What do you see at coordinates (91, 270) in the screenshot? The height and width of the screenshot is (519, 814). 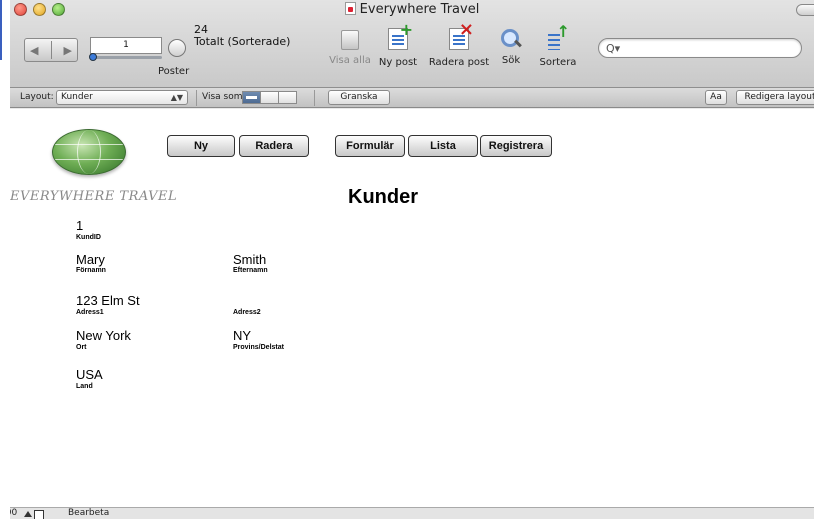 I see `fornamn-label: Förnamn` at bounding box center [91, 270].